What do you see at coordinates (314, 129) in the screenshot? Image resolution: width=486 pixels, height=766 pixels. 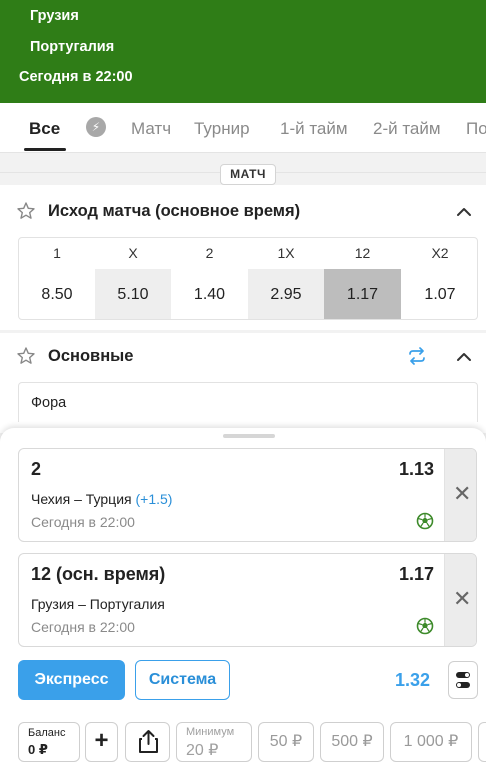 I see `tab-first-half: 1-й тайм` at bounding box center [314, 129].